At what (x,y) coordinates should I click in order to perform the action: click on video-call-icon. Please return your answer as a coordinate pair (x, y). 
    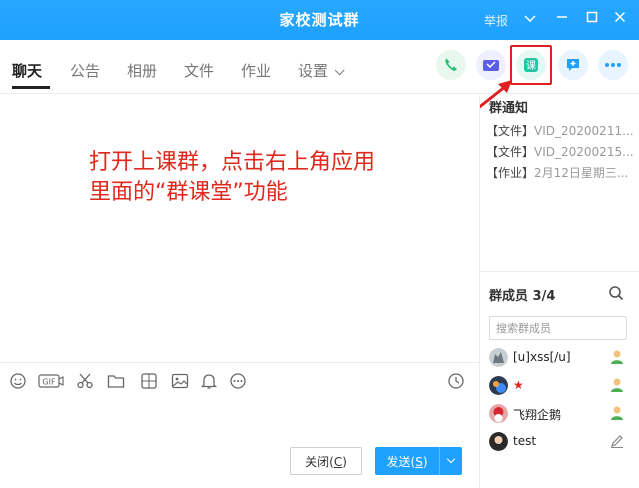
    Looking at the image, I should click on (491, 65).